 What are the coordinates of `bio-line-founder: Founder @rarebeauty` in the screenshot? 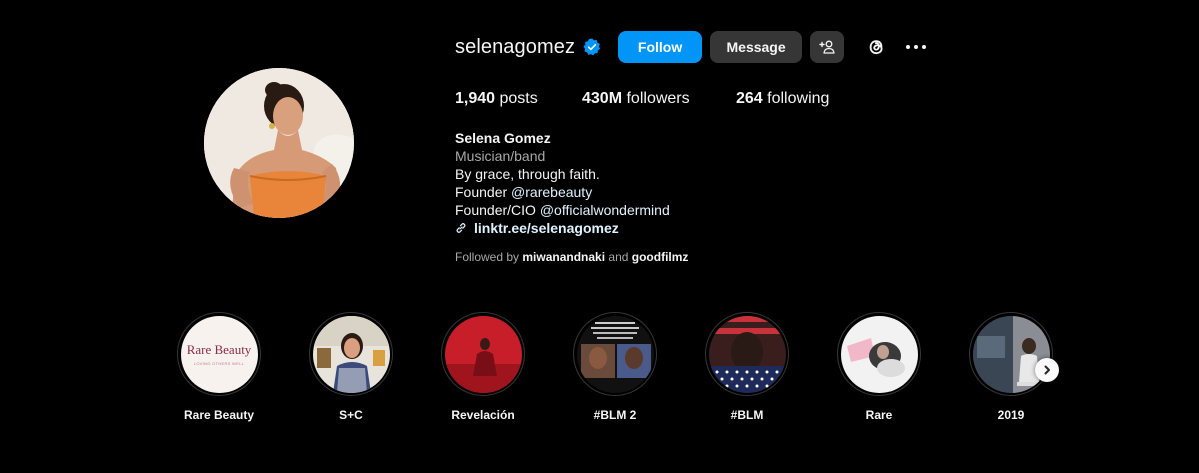 It's located at (562, 192).